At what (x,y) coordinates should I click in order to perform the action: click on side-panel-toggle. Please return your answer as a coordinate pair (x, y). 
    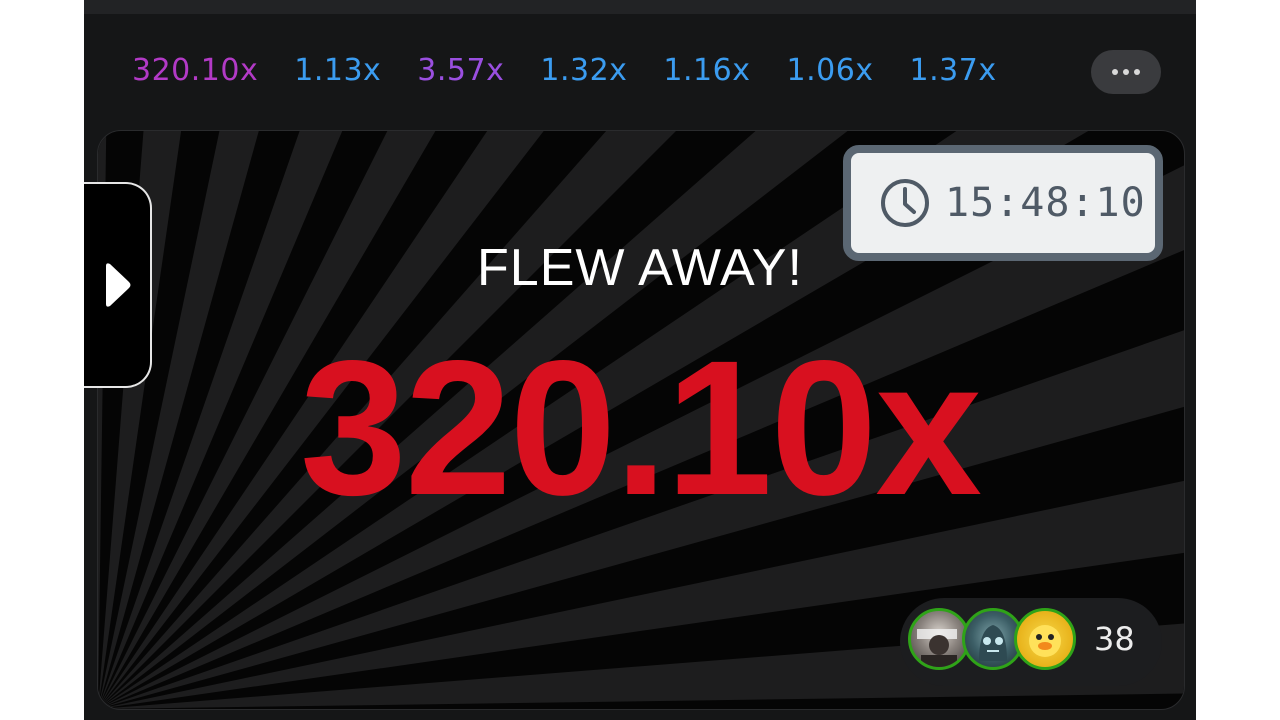
    Looking at the image, I should click on (118, 285).